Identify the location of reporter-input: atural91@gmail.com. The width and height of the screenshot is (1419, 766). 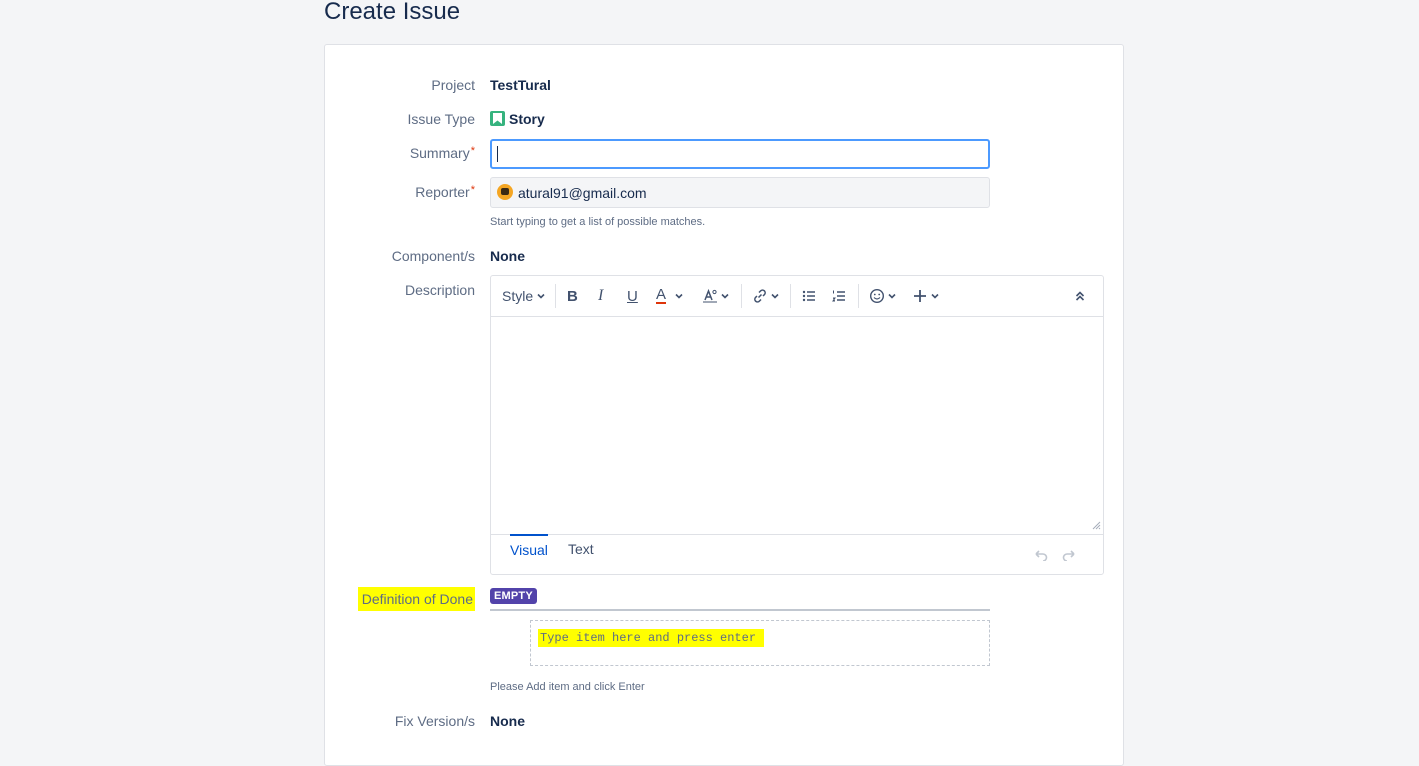
(740, 192).